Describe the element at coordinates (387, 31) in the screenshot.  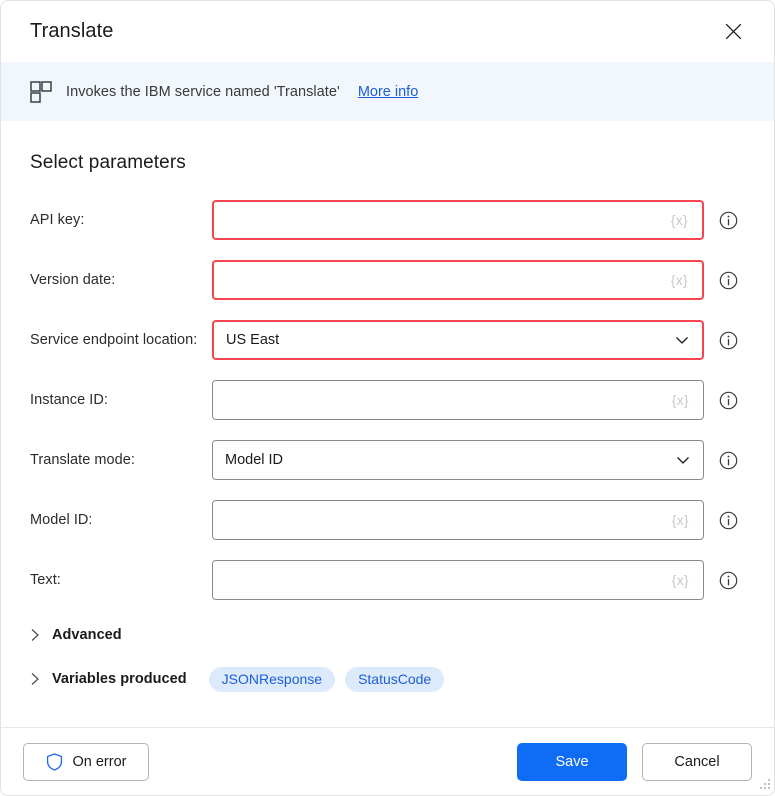
I see `dialog-titlebar: Translate` at that location.